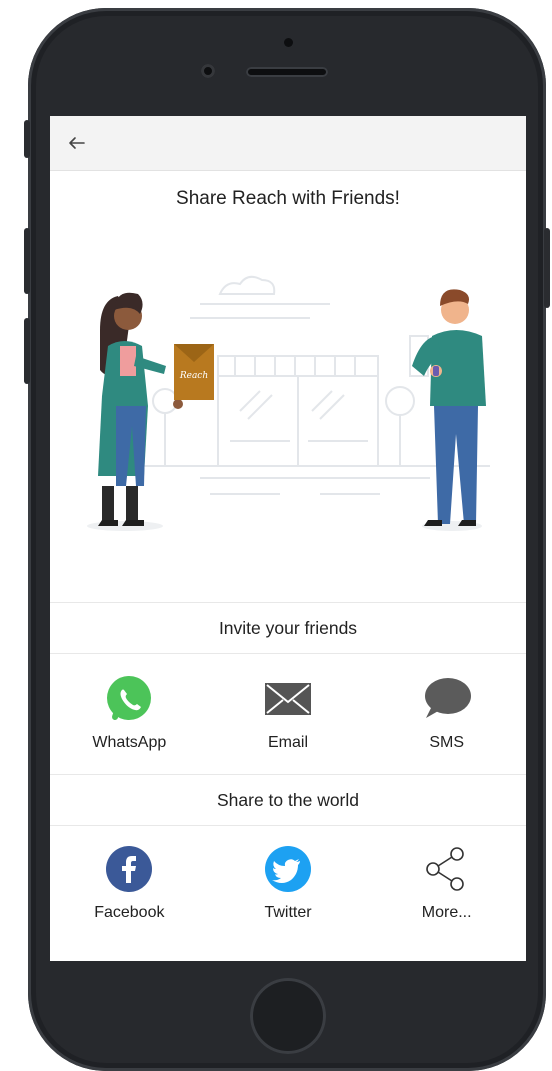 The height and width of the screenshot is (1071, 552). I want to click on mute-switch, so click(27, 139).